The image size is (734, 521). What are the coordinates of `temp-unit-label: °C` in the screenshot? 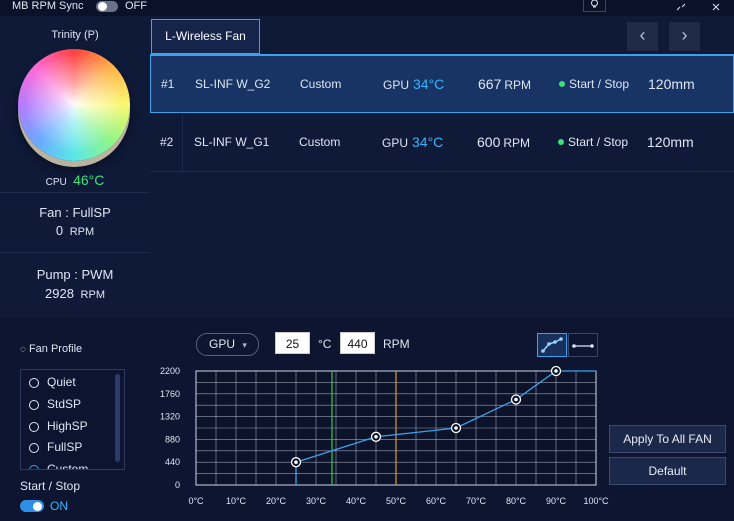 It's located at (325, 344).